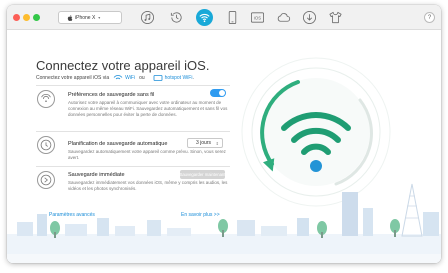 The height and width of the screenshot is (273, 448). Describe the element at coordinates (130, 78) in the screenshot. I see `wifi-link: WiFi` at that location.